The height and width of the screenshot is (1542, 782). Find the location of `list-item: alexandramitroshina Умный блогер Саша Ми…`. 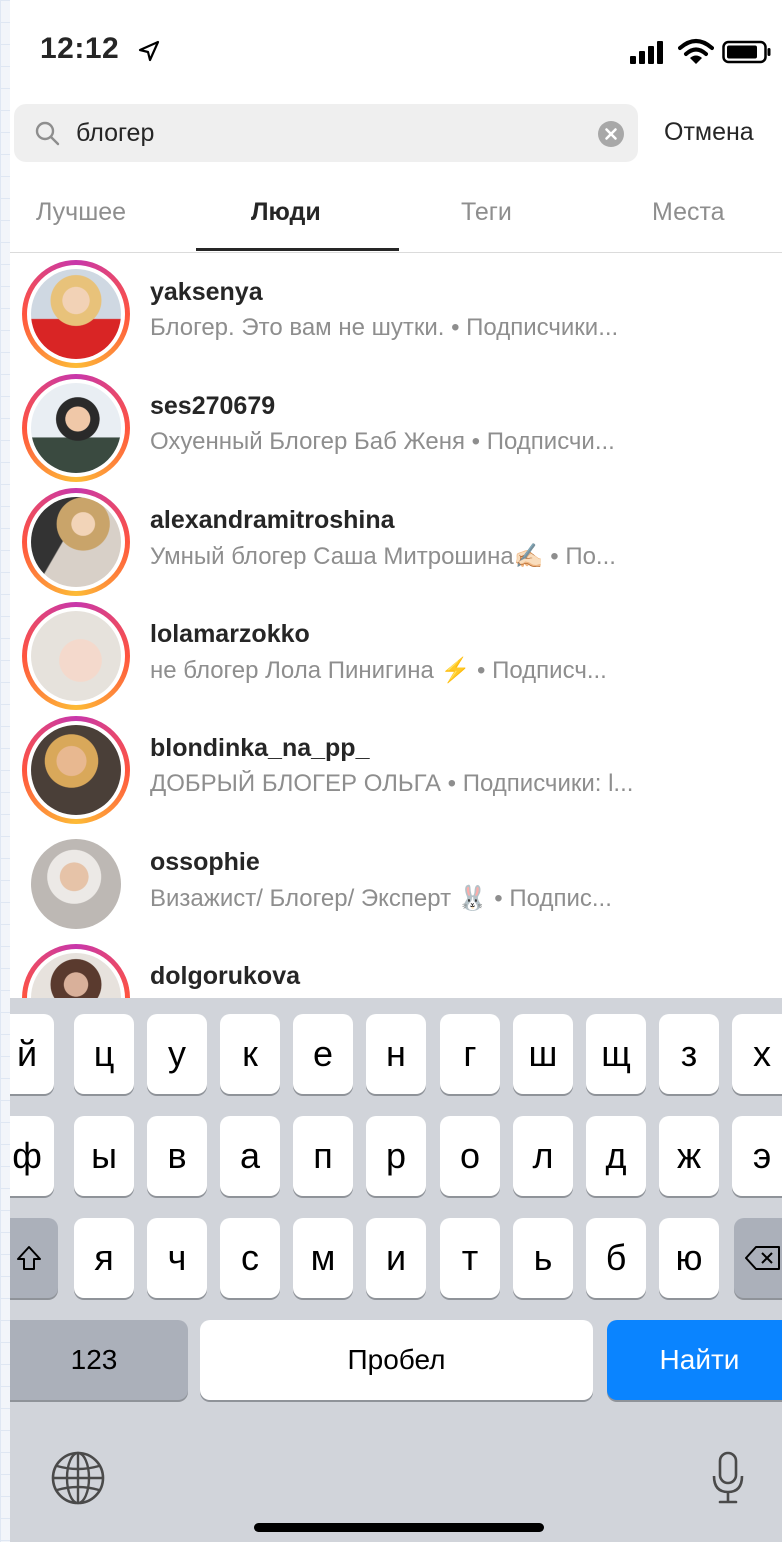

list-item: alexandramitroshina Умный блогер Саша Ми… is located at coordinates (396, 541).